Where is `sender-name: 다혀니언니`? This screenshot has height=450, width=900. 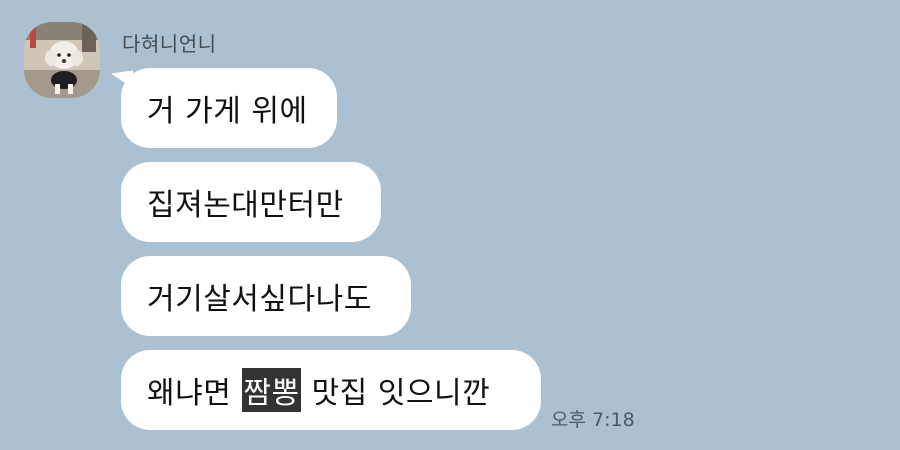 sender-name: 다혀니언니 is located at coordinates (169, 44).